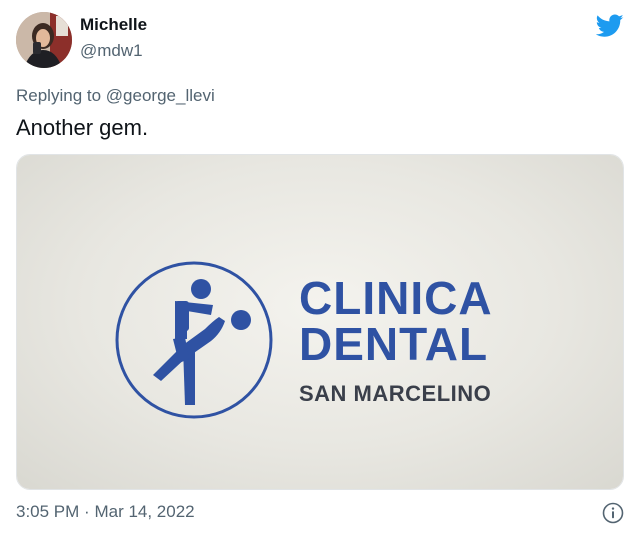 Image resolution: width=640 pixels, height=534 pixels. I want to click on tweet-timestamp: 3:05 PM · Mar 14, 2022, so click(105, 512).